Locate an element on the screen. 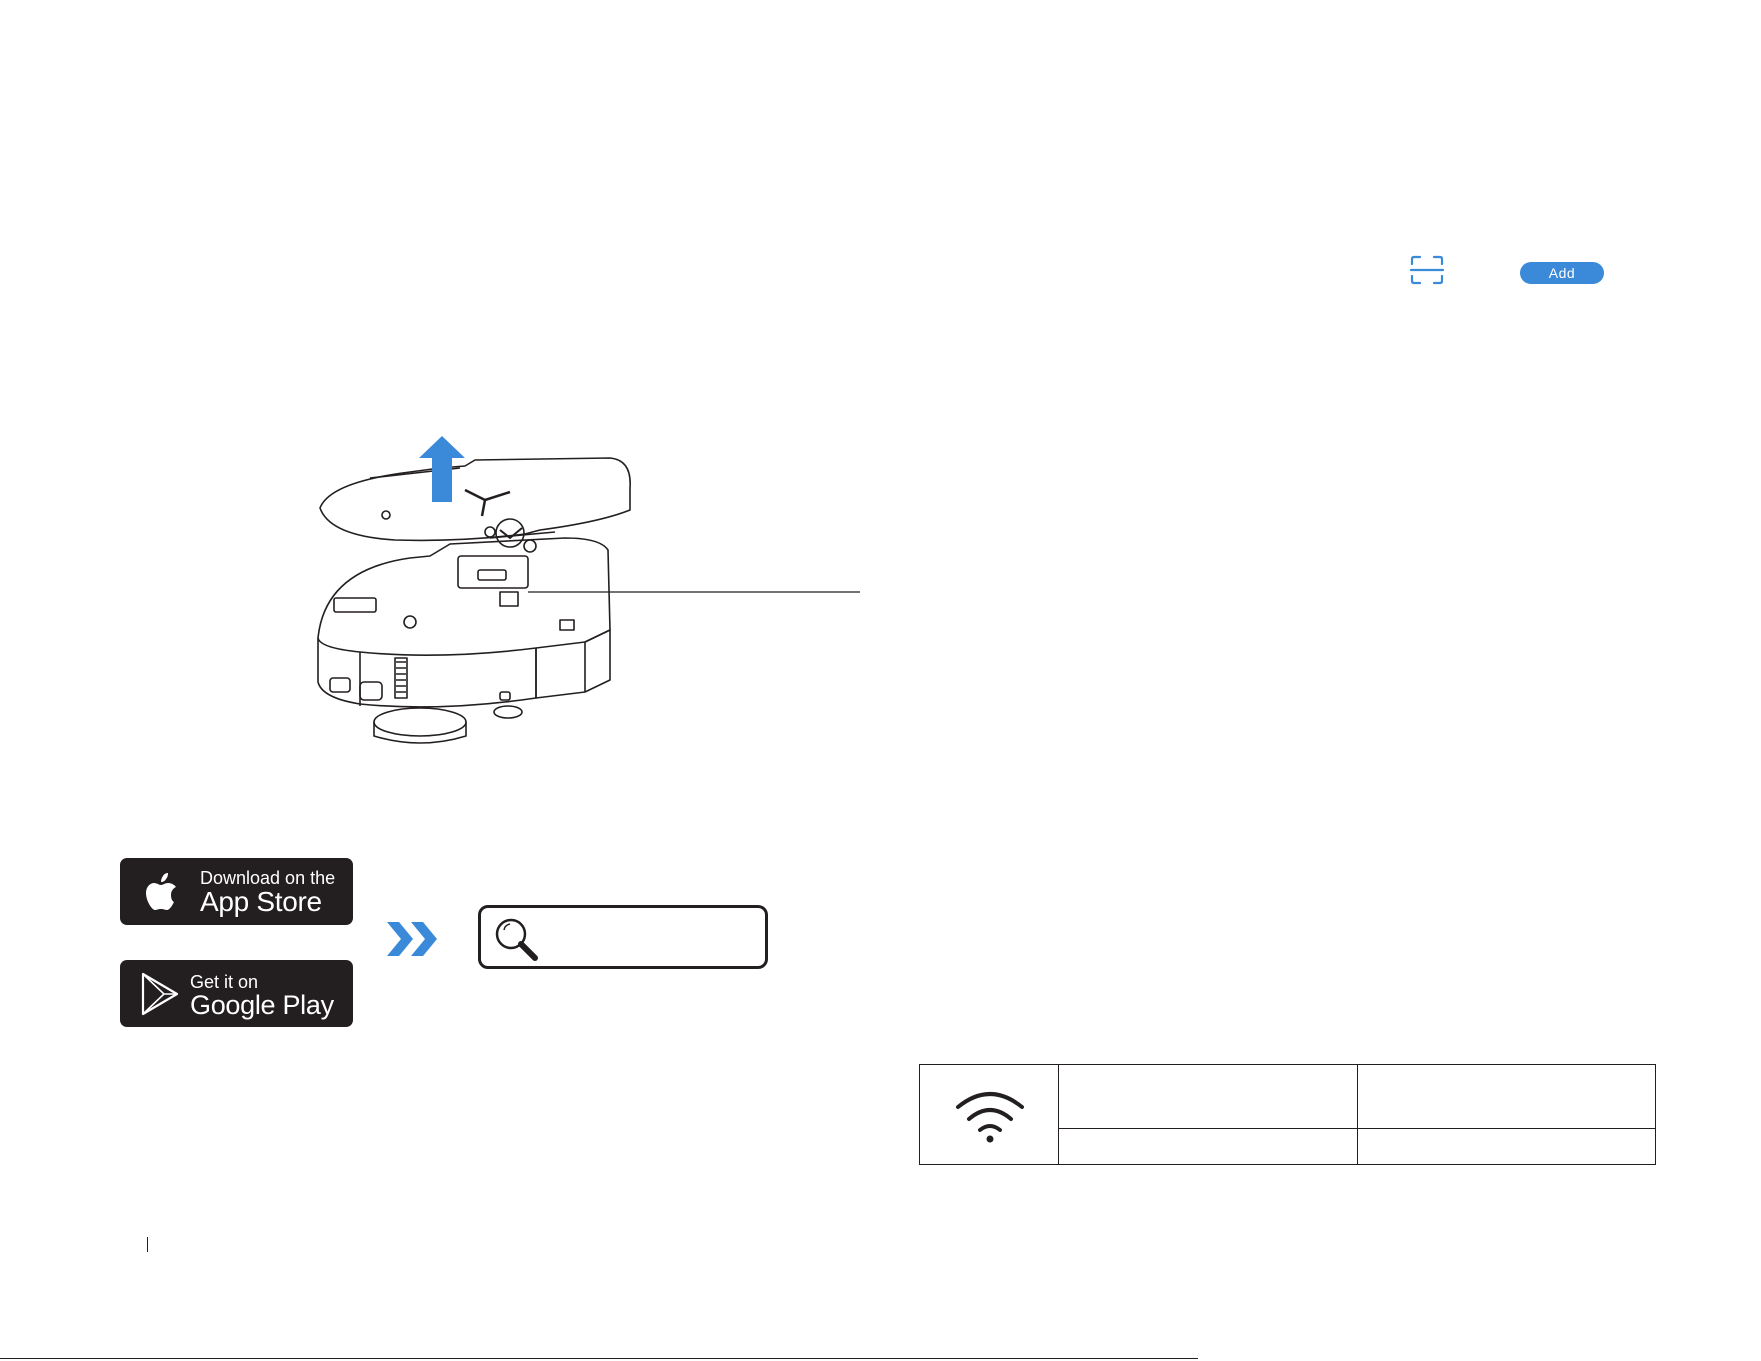 The image size is (1761, 1361). google-play-badge: Get it on Google Play is located at coordinates (236, 993).